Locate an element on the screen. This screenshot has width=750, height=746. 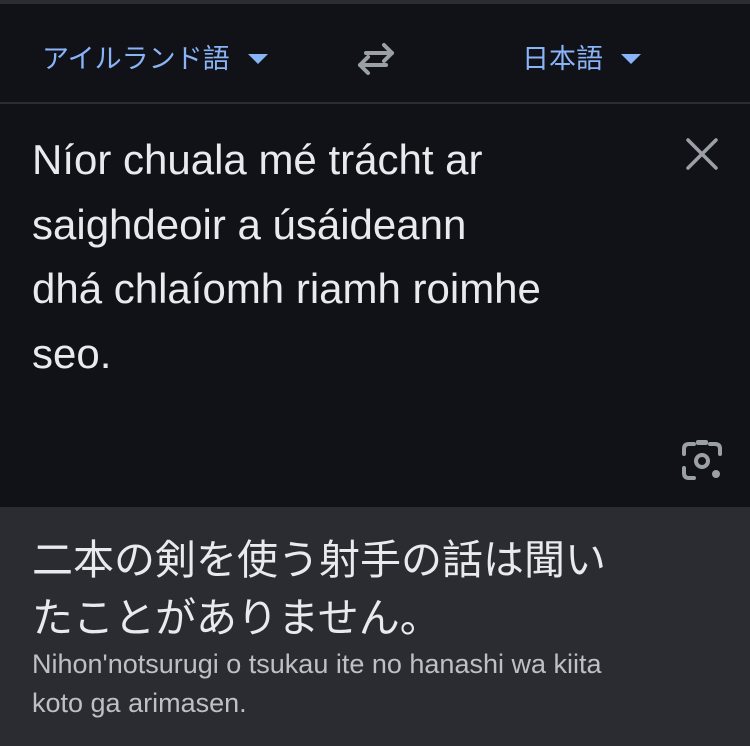
close-icon is located at coordinates (702, 154).